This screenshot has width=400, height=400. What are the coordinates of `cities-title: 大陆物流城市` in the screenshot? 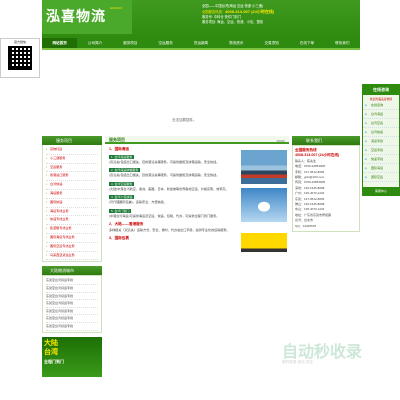 It's located at (72, 271).